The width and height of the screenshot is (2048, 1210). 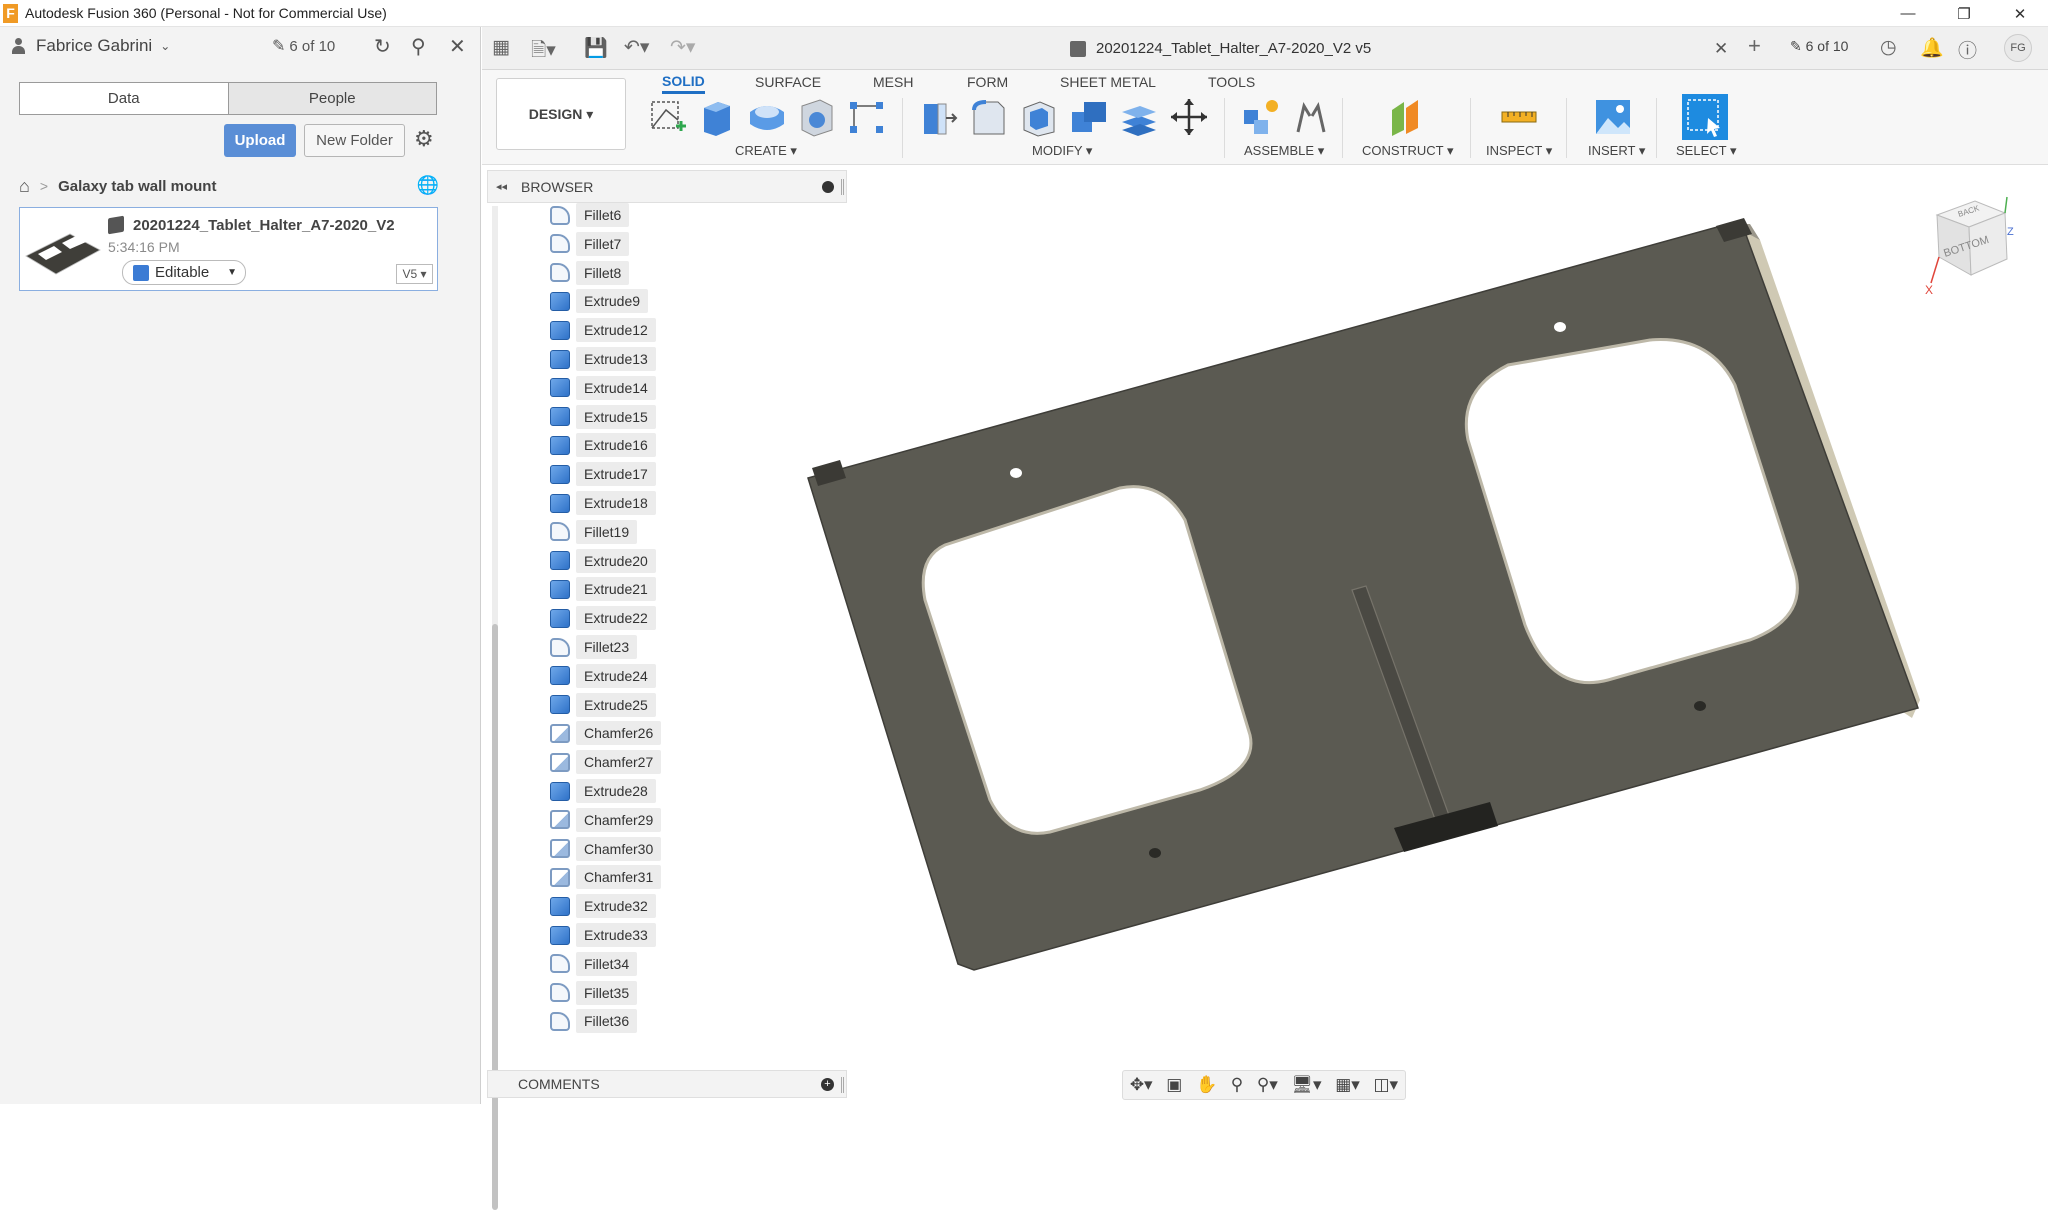 I want to click on jobs-status: ✎ 6 of 10, so click(x=1819, y=46).